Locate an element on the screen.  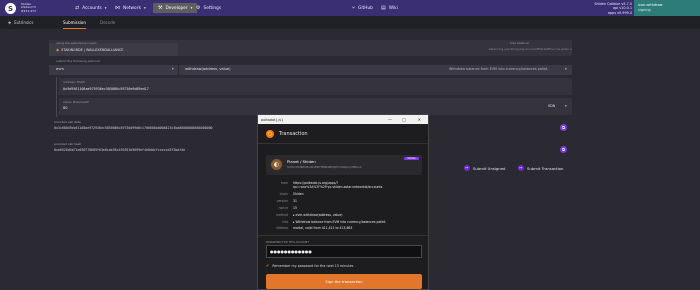
popup-title: Transaction is located at coordinates (293, 133).